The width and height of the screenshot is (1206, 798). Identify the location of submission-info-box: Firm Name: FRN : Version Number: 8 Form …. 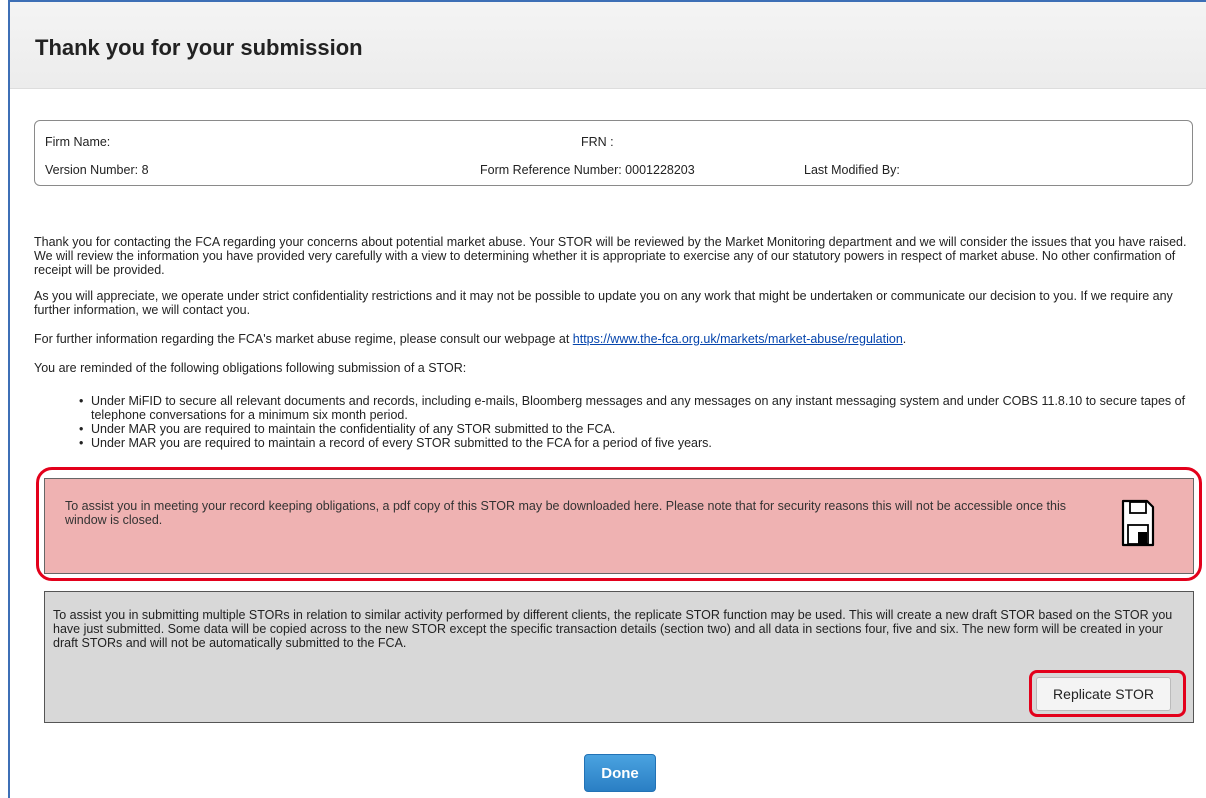
(613, 153).